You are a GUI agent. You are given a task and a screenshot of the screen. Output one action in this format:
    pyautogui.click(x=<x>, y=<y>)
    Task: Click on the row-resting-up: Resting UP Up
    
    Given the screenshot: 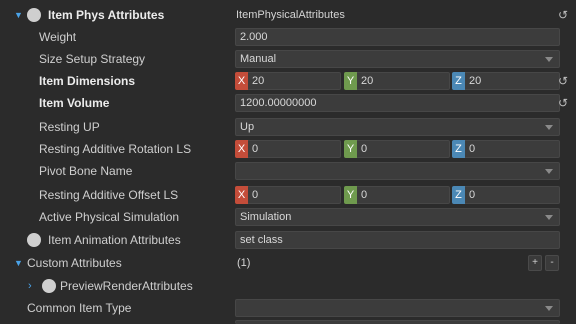 What is the action you would take?
    pyautogui.click(x=288, y=127)
    